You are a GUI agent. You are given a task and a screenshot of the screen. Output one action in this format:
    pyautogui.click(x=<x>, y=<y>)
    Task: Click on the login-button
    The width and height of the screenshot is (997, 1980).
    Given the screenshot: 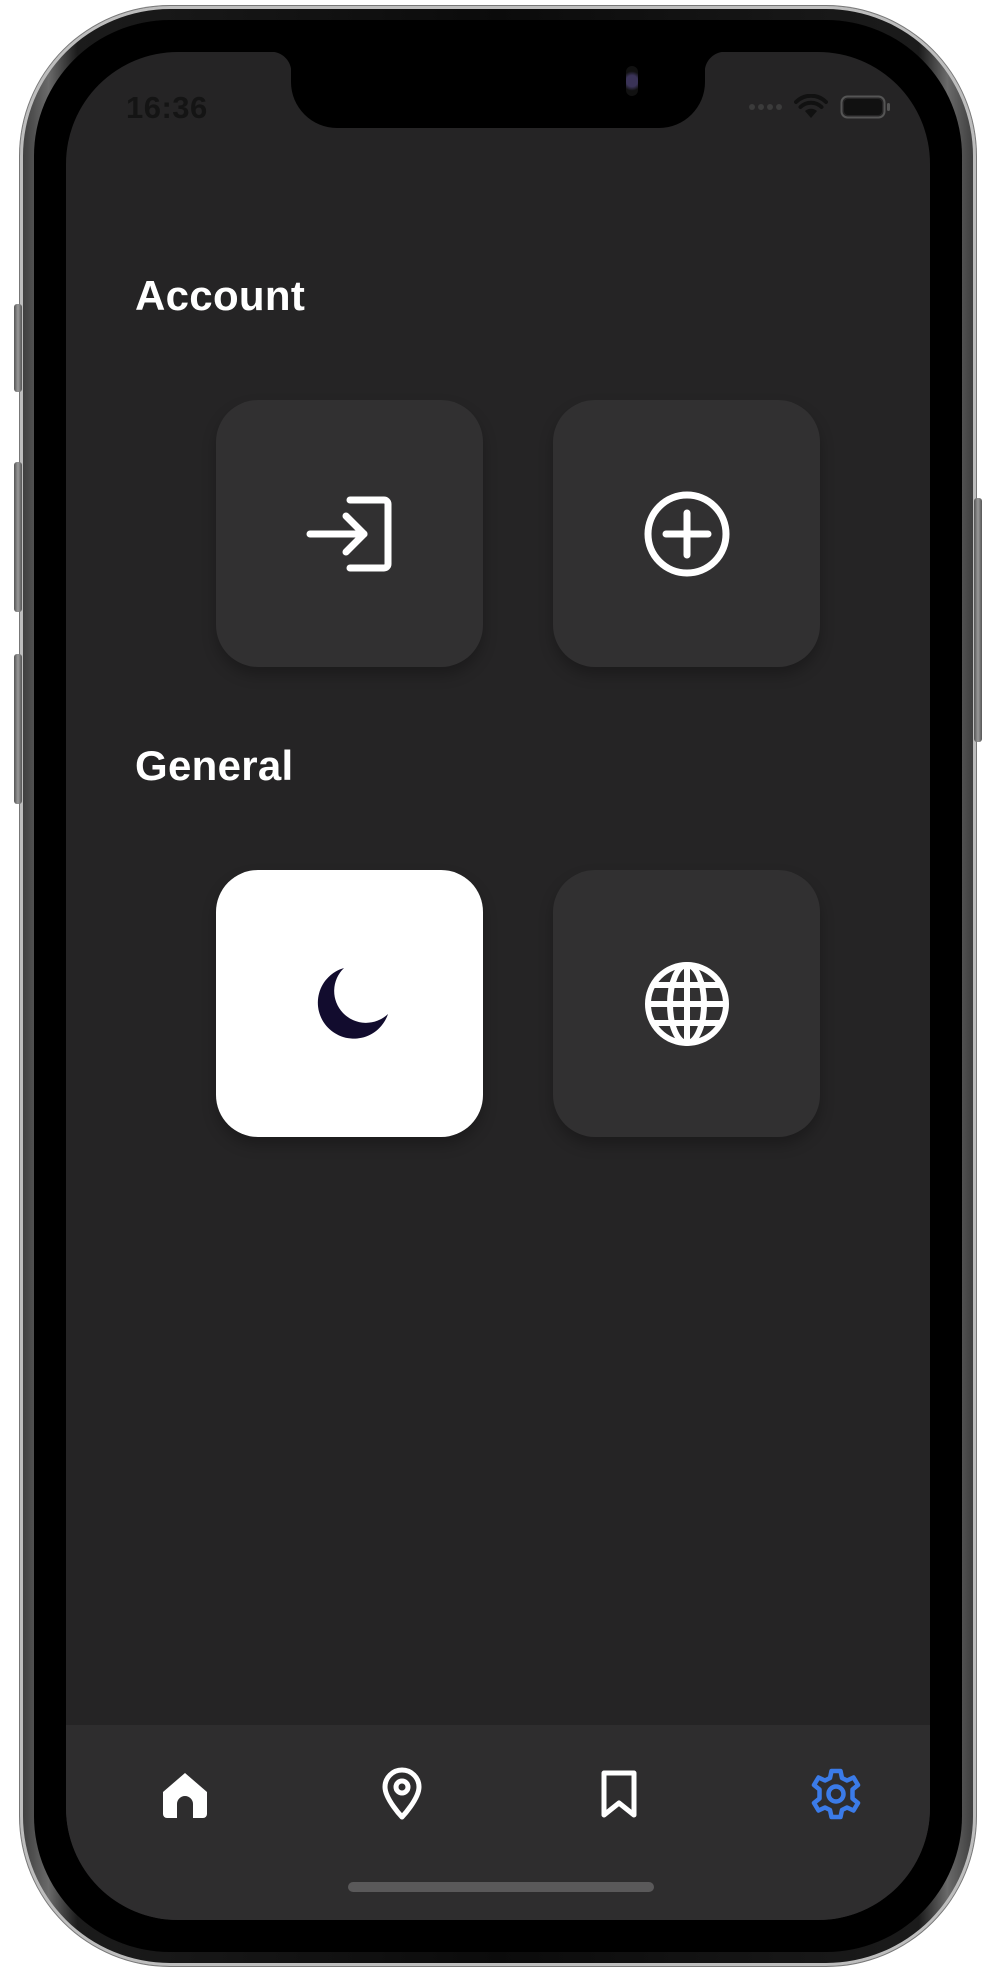 What is the action you would take?
    pyautogui.click(x=349, y=533)
    